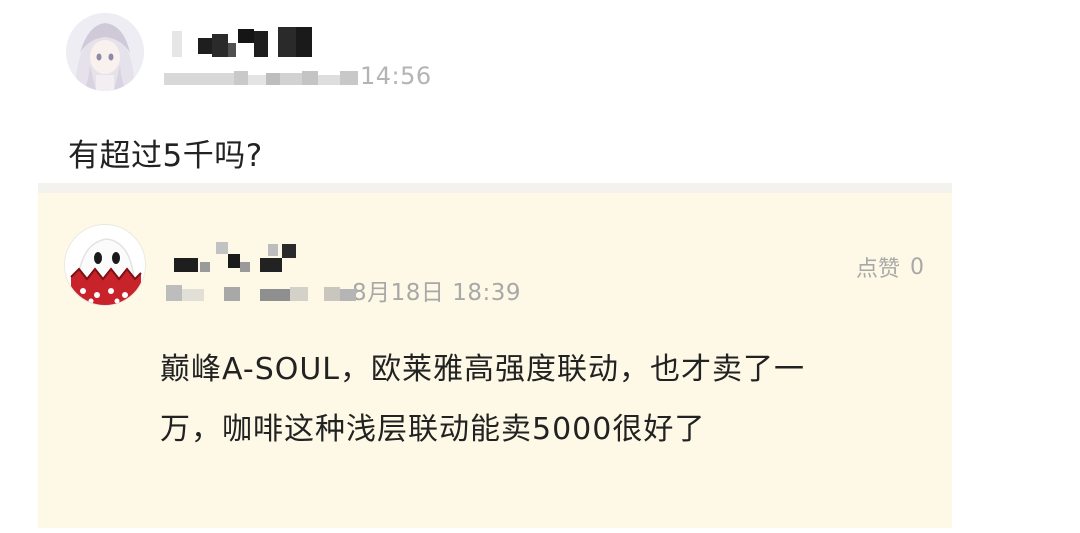 Image resolution: width=1080 pixels, height=533 pixels. I want to click on like-button: 点赞 0, so click(890, 267).